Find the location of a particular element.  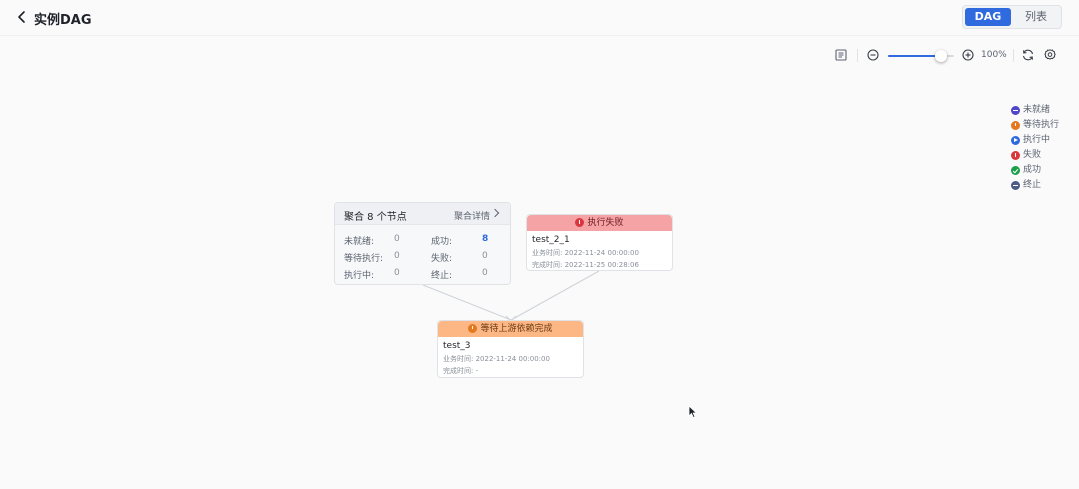

legend-label: 等待执行 is located at coordinates (1041, 125).